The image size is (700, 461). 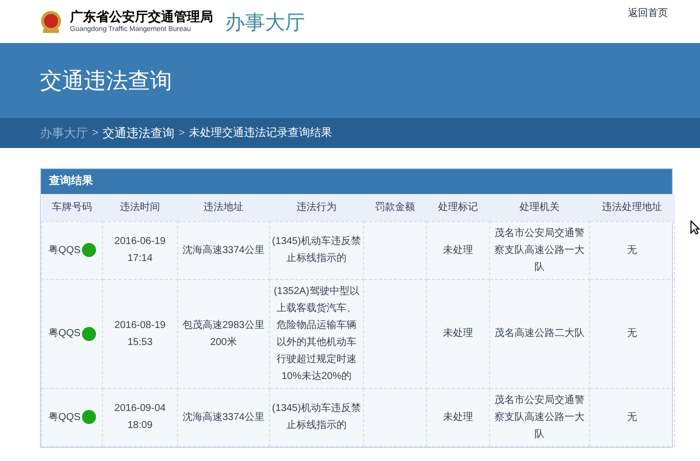 What do you see at coordinates (317, 334) in the screenshot?
I see `violation-behavior: (1352A)驾驶中型以上载客载货汽车、危险物品运输车辆以外的其他机动车行驶超过规定时速10%未达20%的` at bounding box center [317, 334].